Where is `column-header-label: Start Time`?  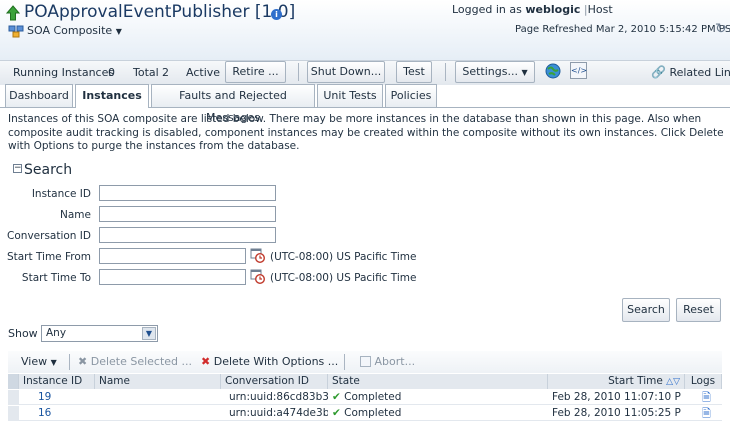 column-header-label: Start Time is located at coordinates (635, 381).